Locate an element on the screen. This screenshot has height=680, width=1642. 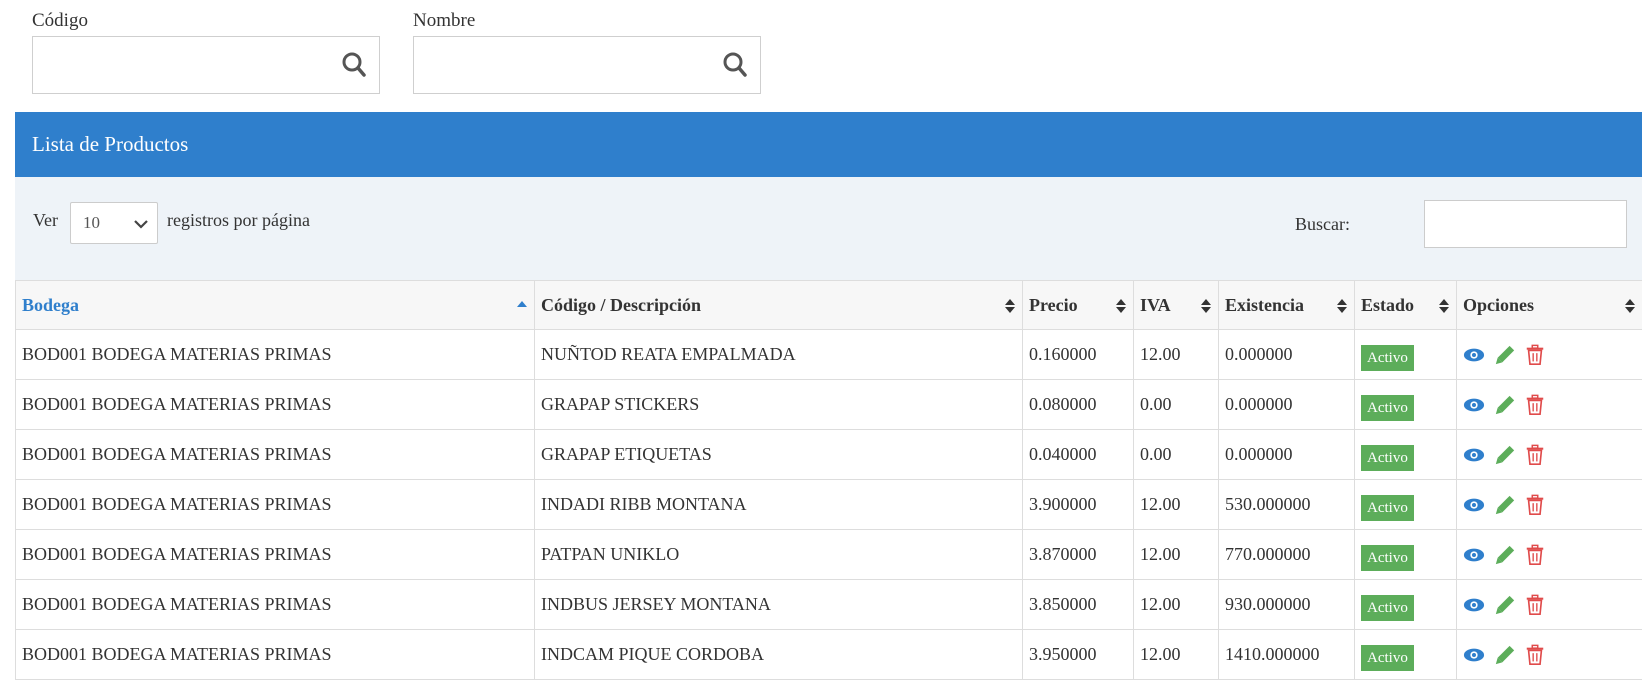
cell-precio: 3.950000 is located at coordinates (1078, 655).